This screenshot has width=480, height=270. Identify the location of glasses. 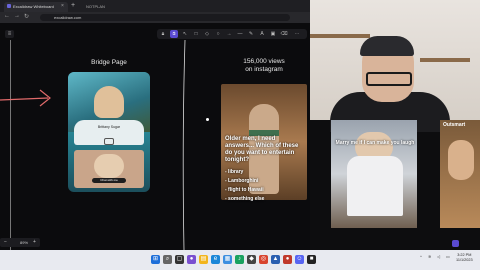
(389, 79).